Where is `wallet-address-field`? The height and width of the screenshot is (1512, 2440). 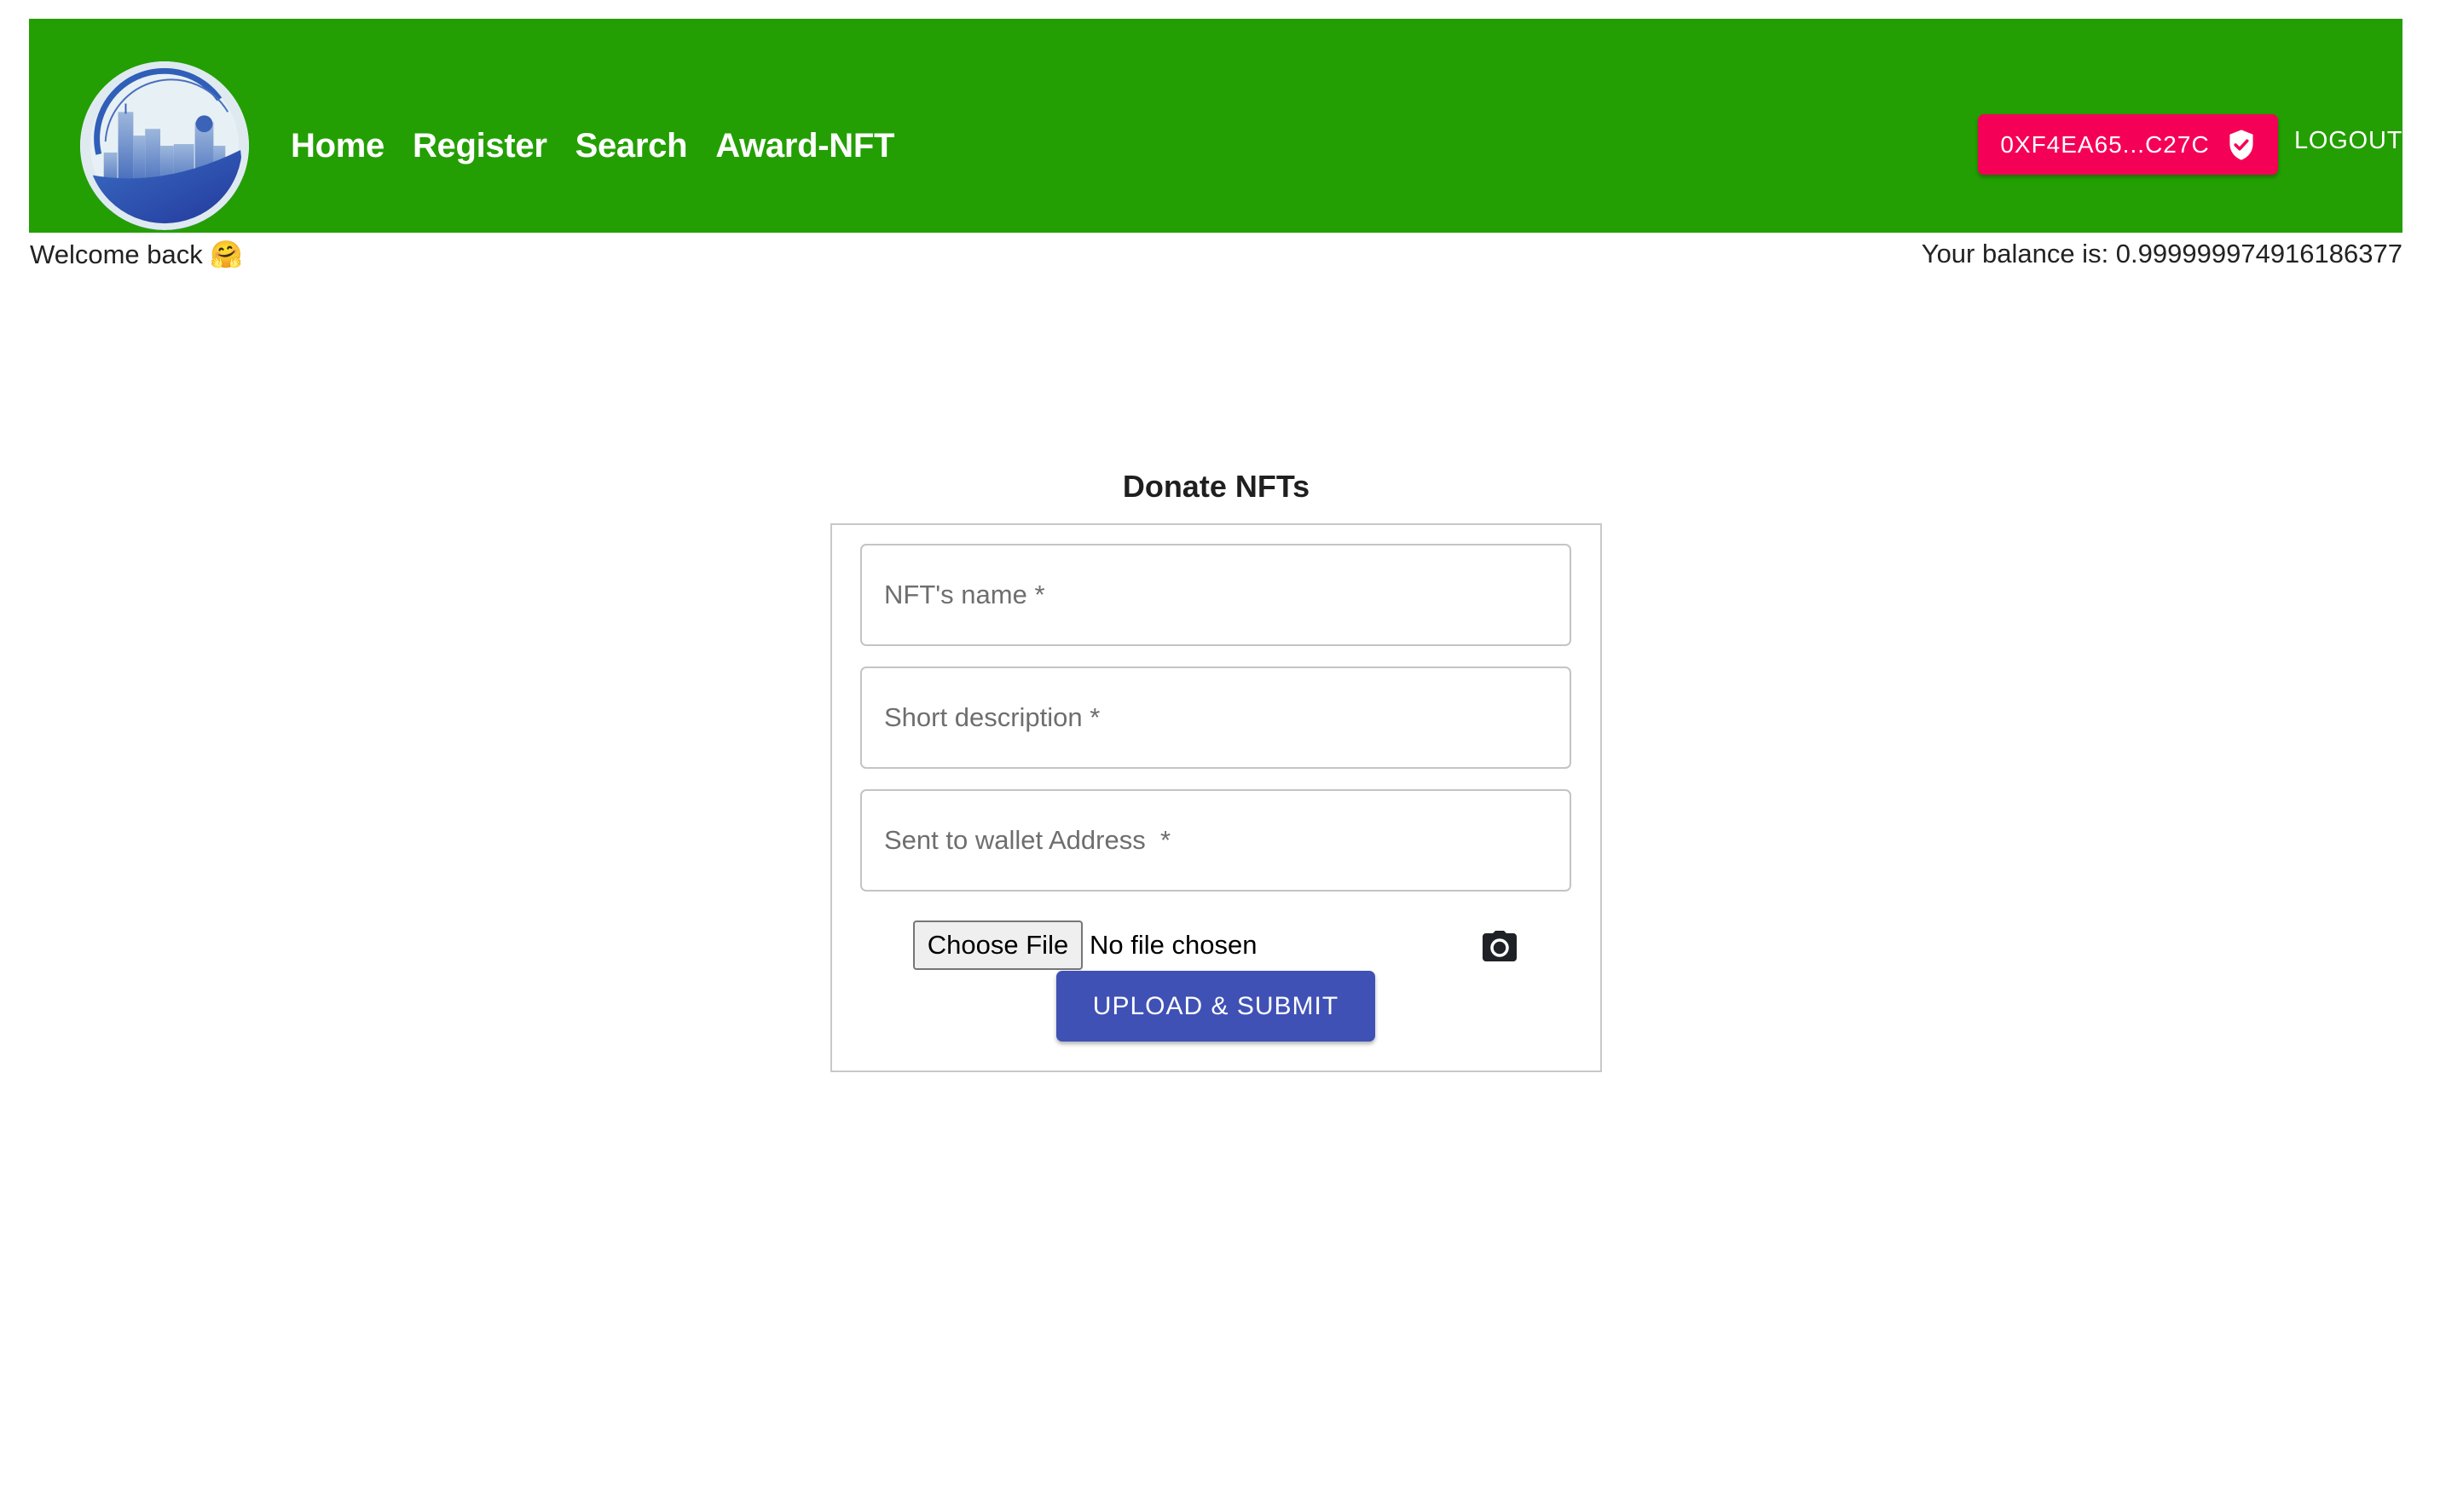 wallet-address-field is located at coordinates (1215, 840).